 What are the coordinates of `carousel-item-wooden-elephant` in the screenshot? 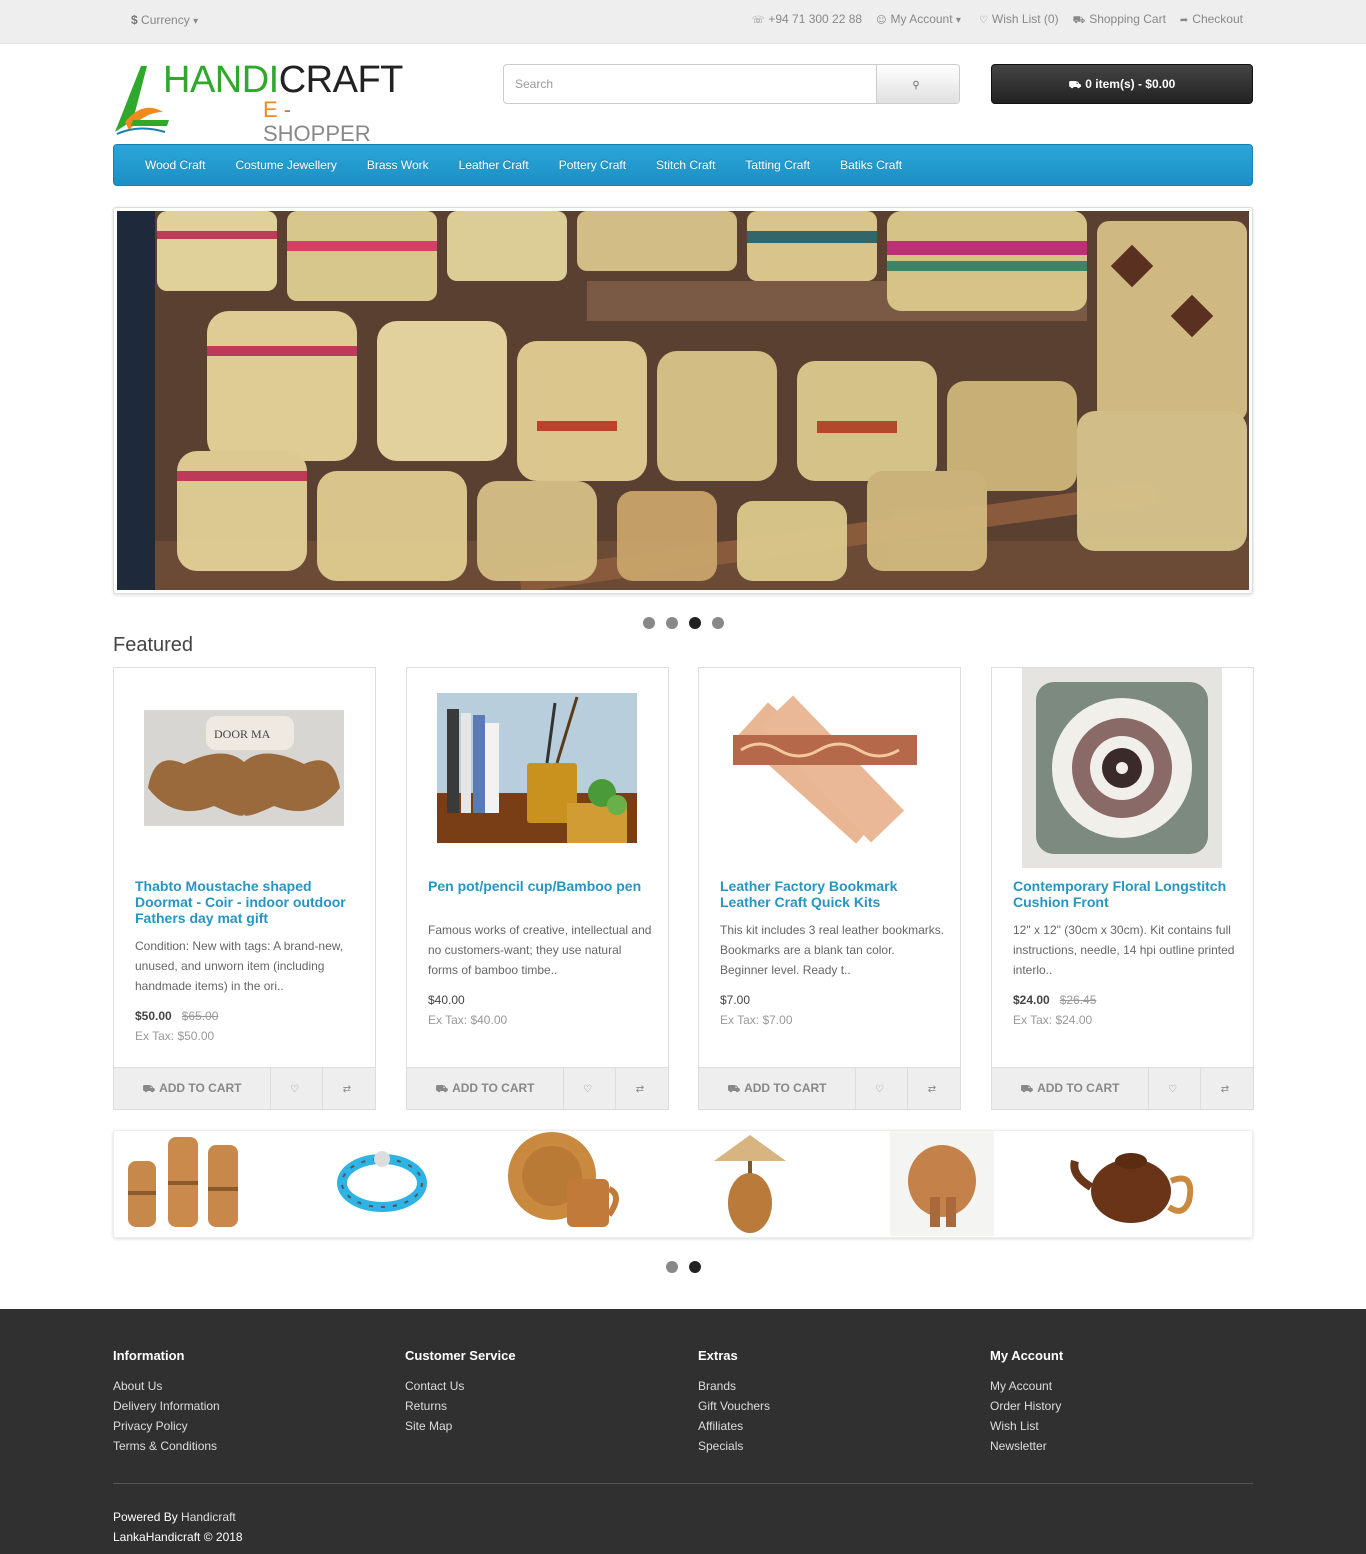 It's located at (955, 1183).